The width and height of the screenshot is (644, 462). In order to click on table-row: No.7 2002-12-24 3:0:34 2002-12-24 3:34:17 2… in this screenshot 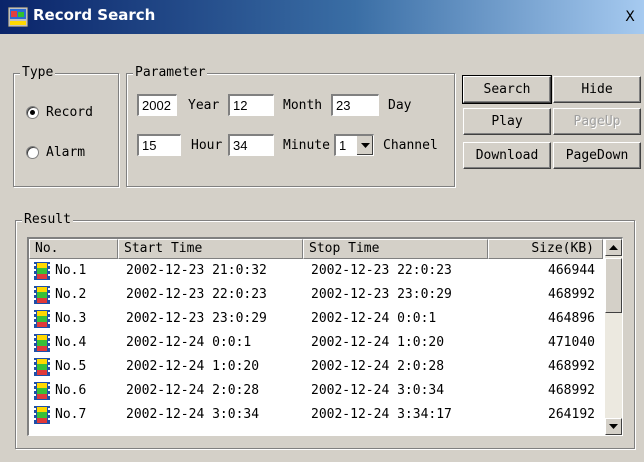, I will do `click(316, 415)`.